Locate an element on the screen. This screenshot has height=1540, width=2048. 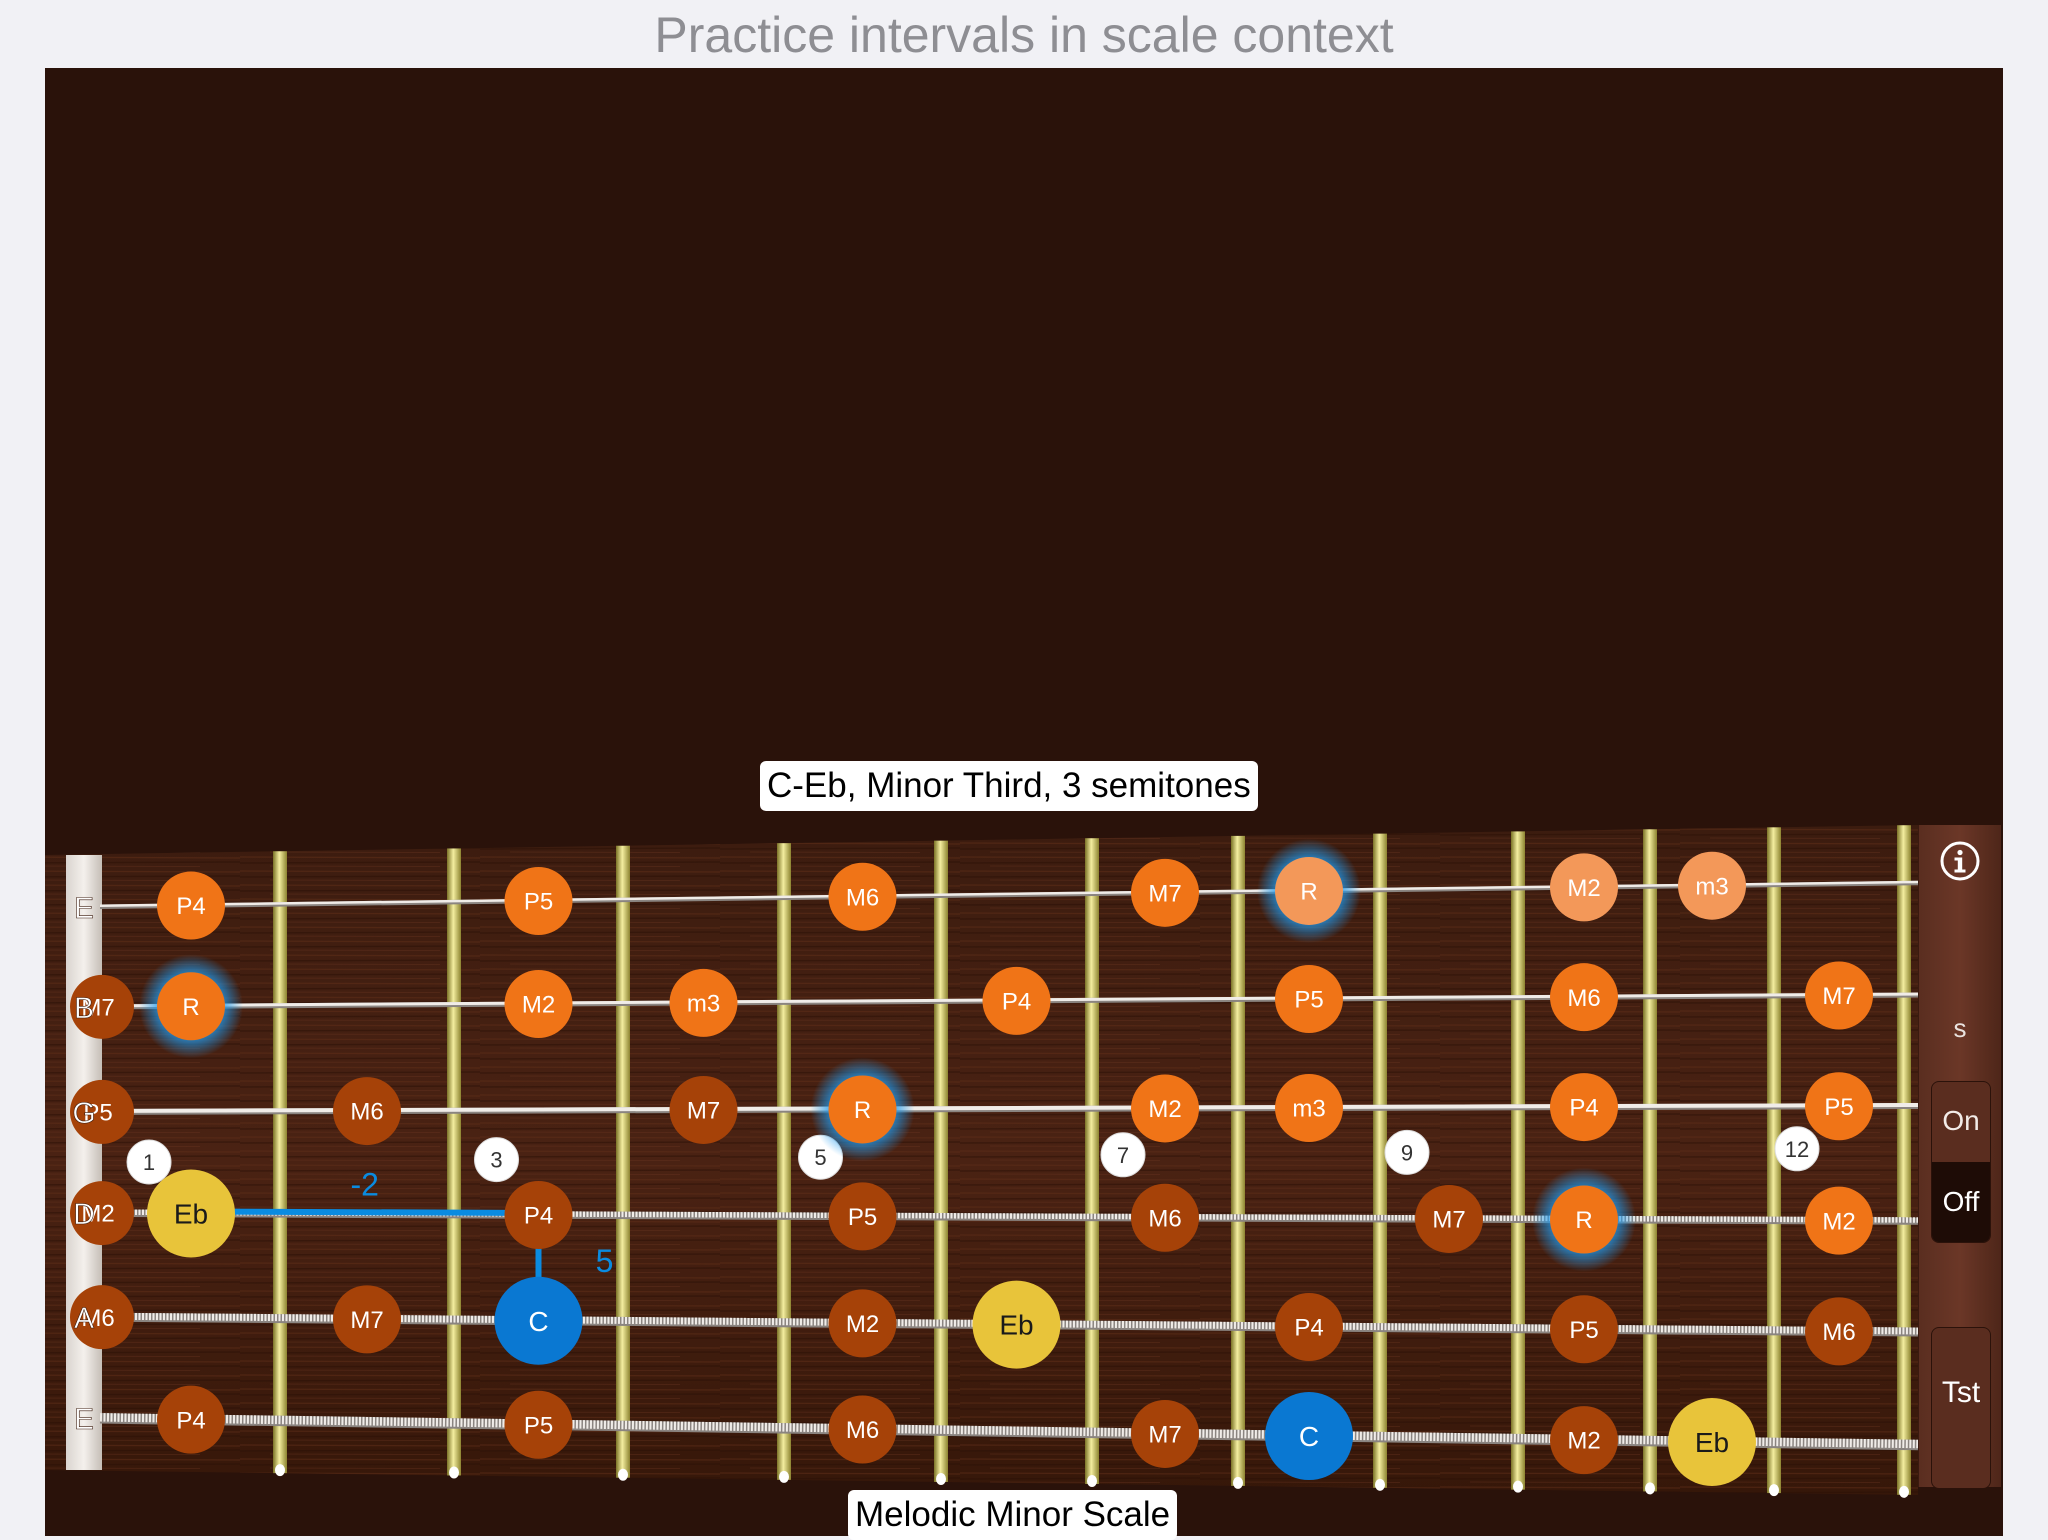
fret-marker-label: 1 is located at coordinates (149, 1162).